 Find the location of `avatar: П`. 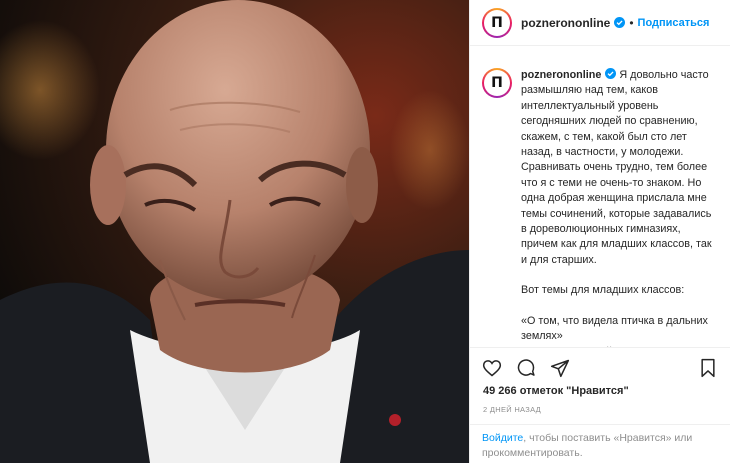

avatar: П is located at coordinates (497, 22).